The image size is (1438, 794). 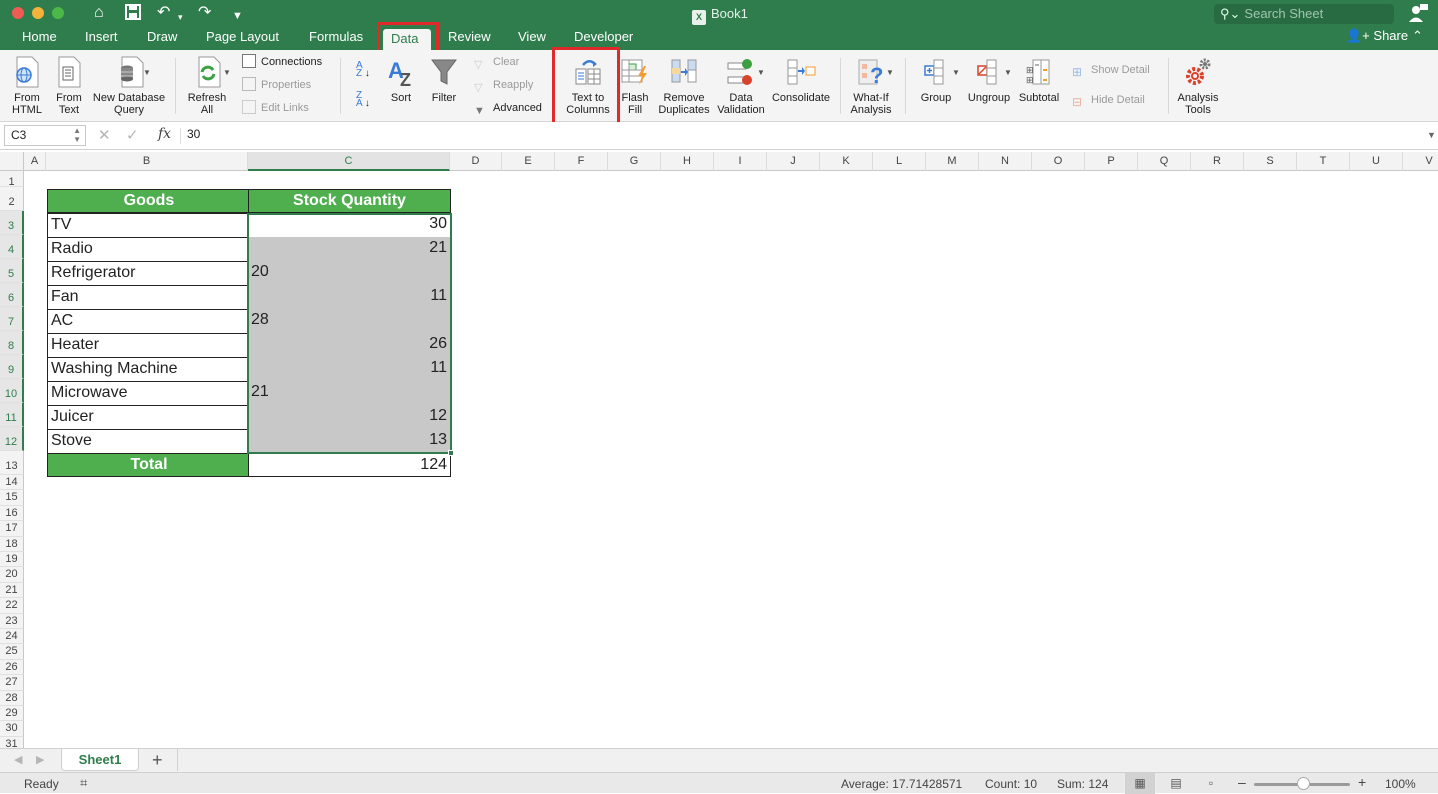 What do you see at coordinates (793, 161) in the screenshot?
I see `column-header-j: J` at bounding box center [793, 161].